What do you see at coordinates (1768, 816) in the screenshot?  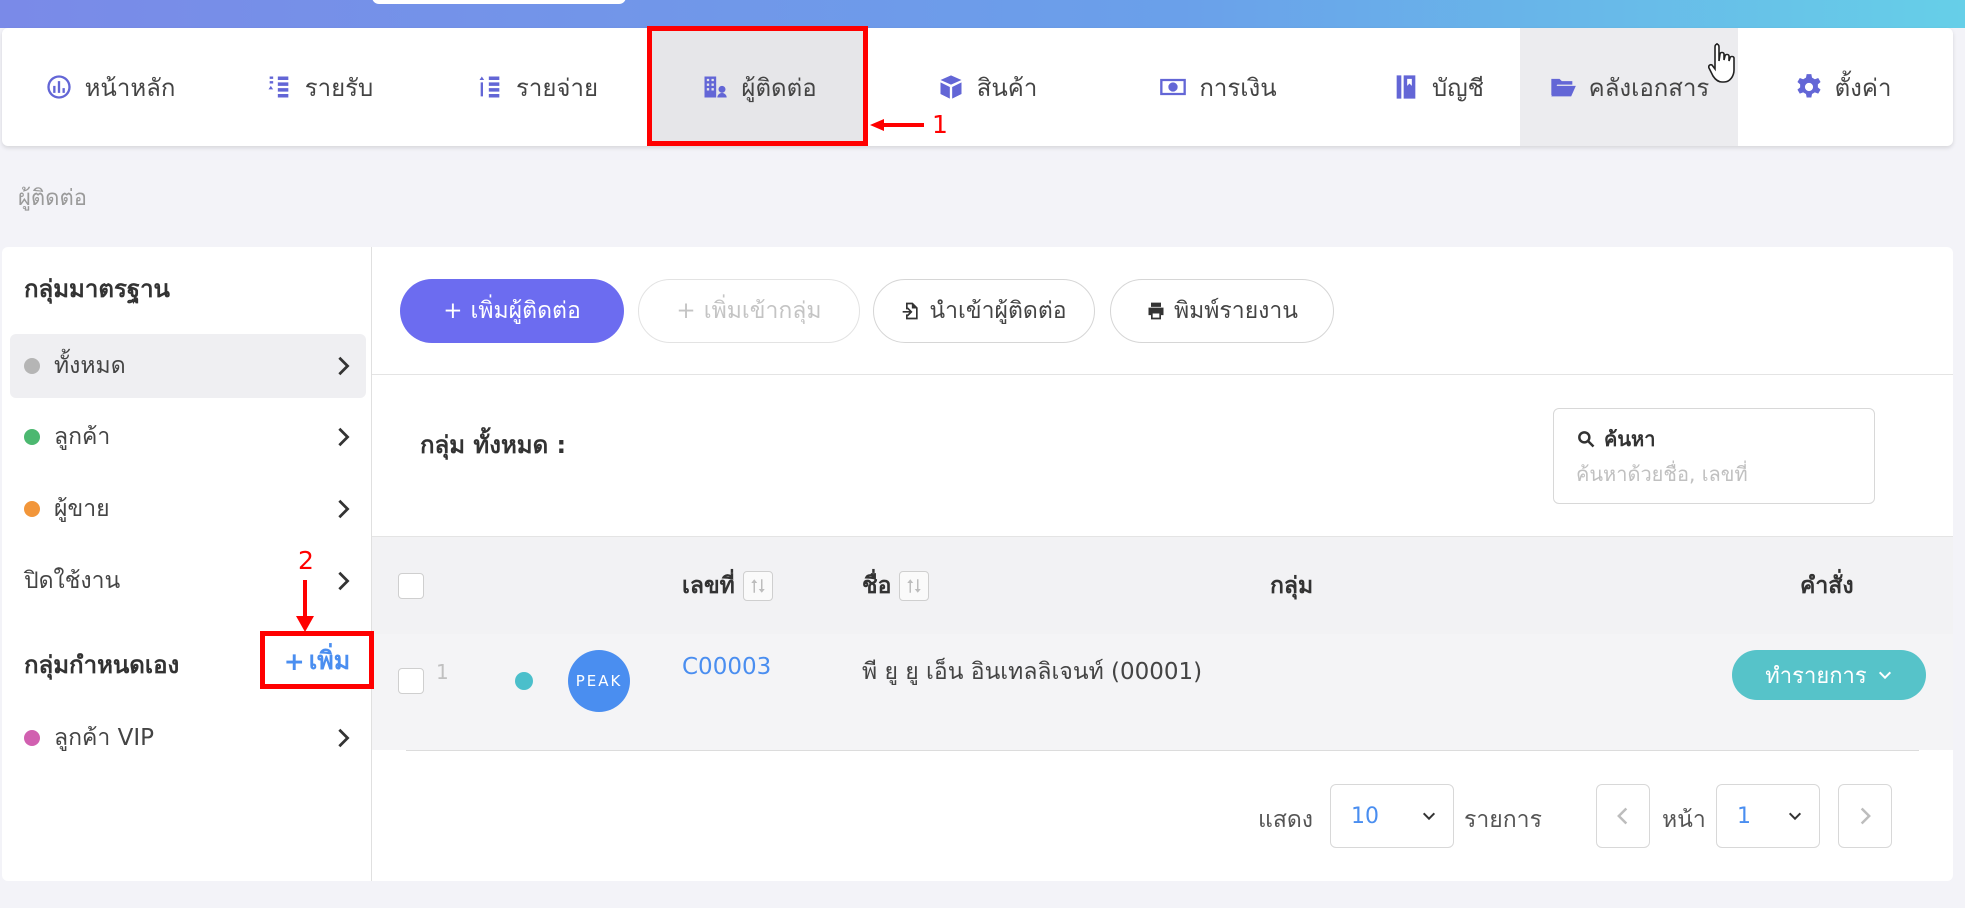 I see `page-select: 1` at bounding box center [1768, 816].